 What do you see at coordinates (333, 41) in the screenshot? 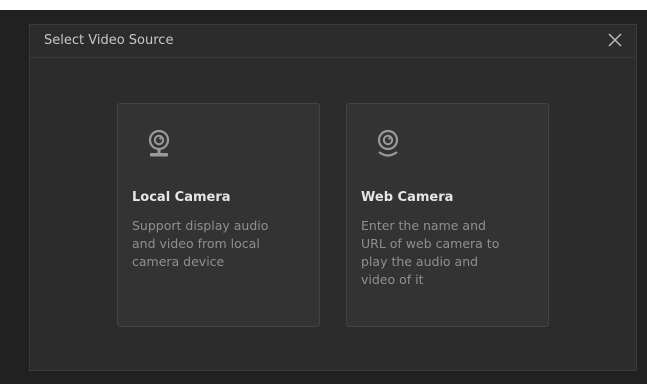
I see `dialog-titlebar: Select Video Source` at bounding box center [333, 41].